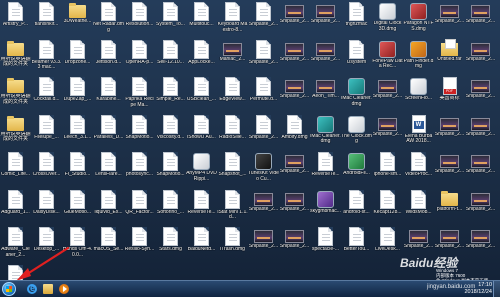  What do you see at coordinates (449, 59) in the screenshot?
I see `desktop-icon: Untitled.rar` at bounding box center [449, 59].